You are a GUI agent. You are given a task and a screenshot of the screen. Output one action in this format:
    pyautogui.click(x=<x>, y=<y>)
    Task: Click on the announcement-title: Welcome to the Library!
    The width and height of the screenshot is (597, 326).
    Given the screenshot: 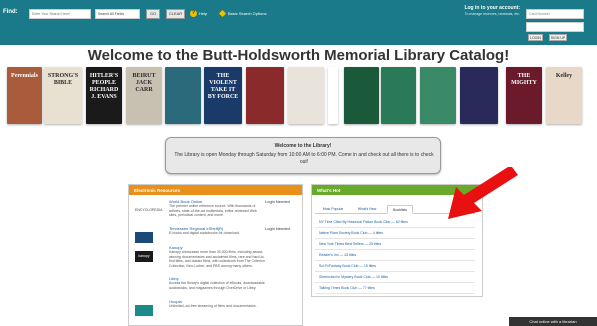 What is the action you would take?
    pyautogui.click(x=303, y=146)
    